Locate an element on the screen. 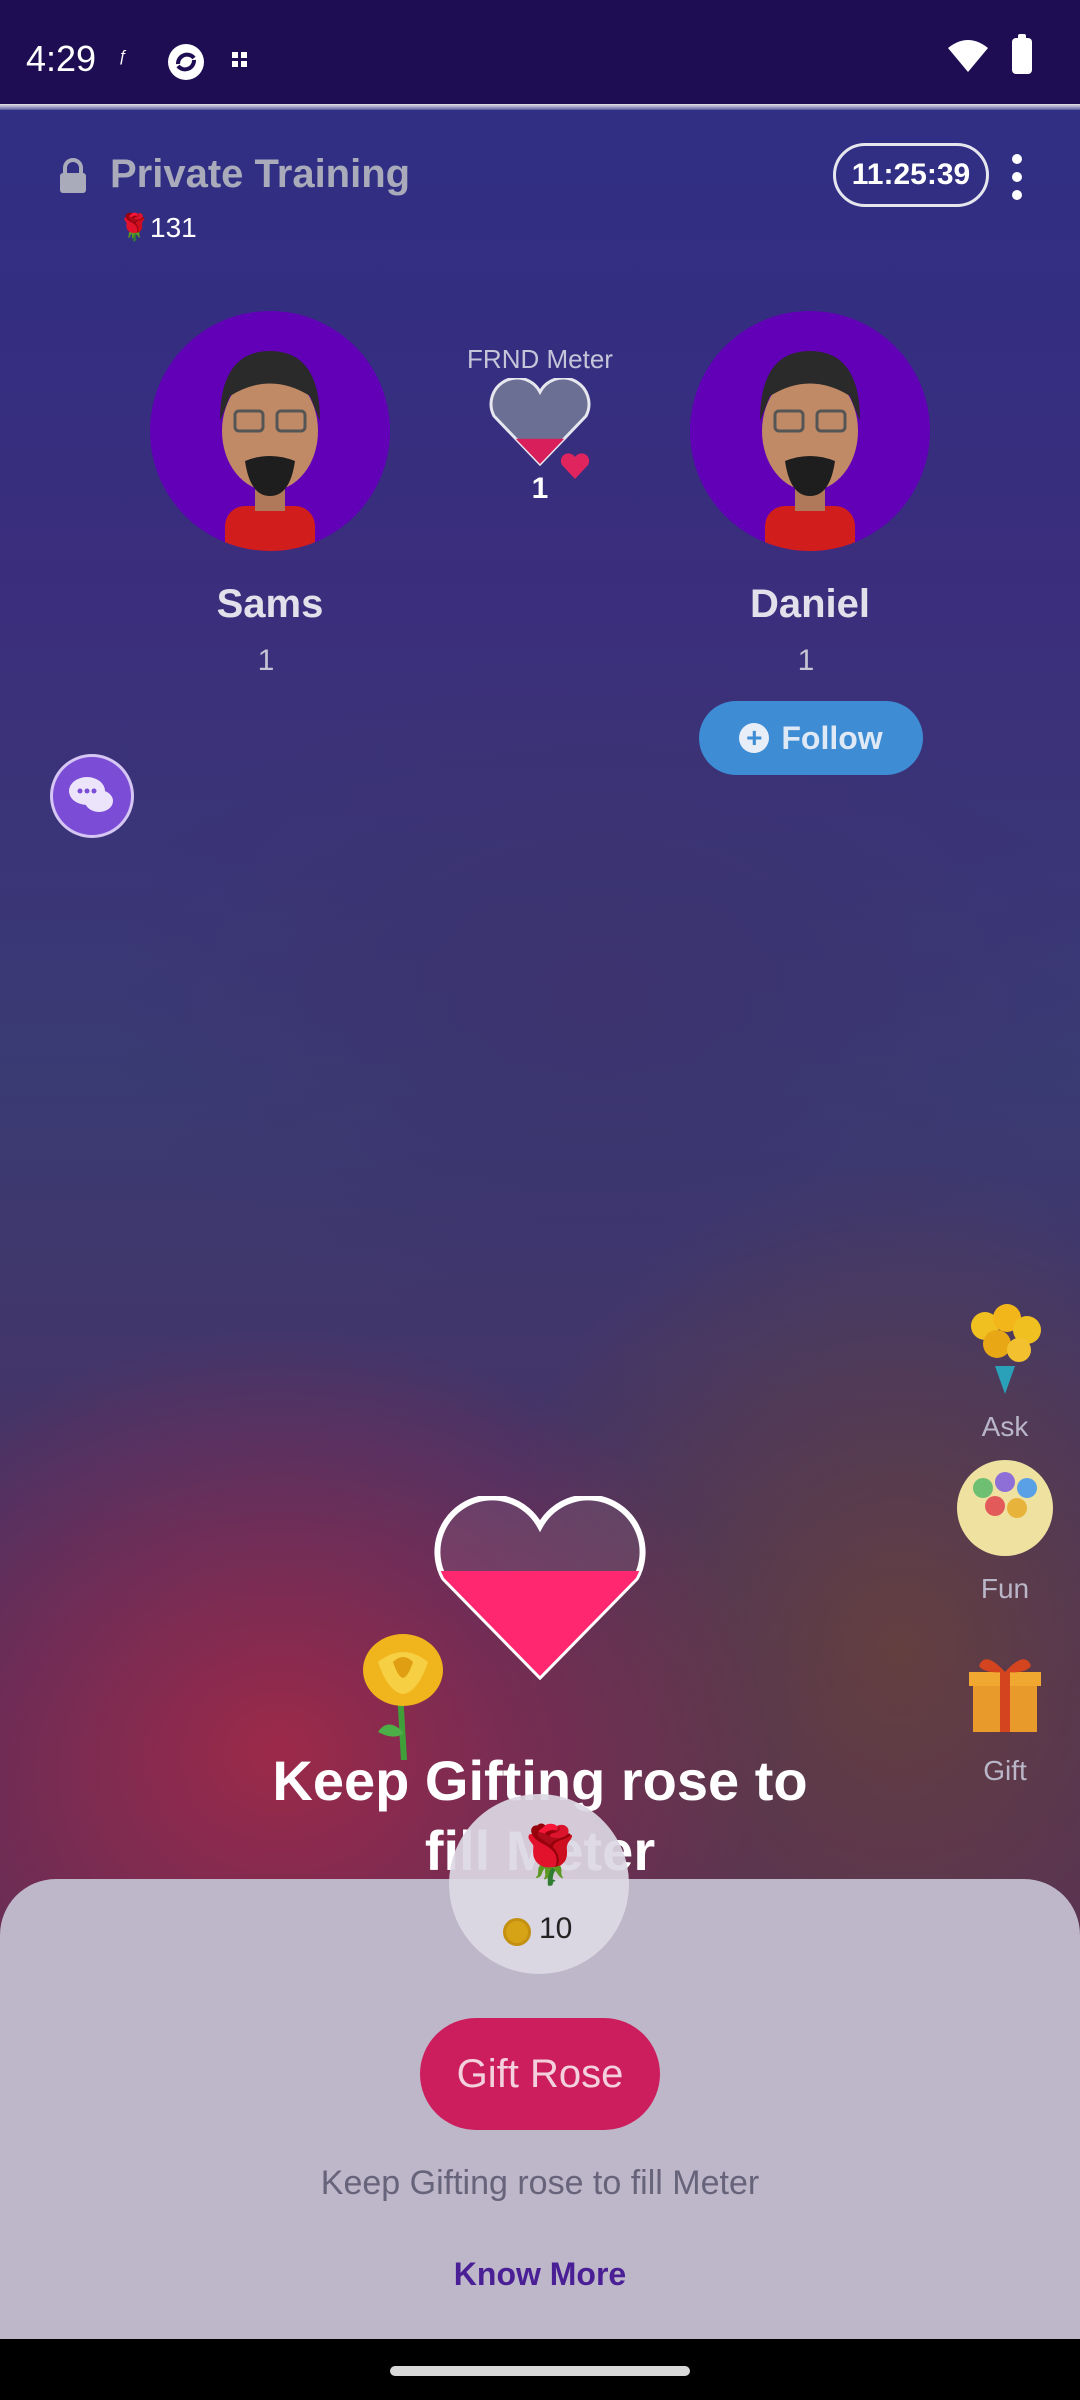  gift-rose-button: Gift Rose is located at coordinates (540, 2074).